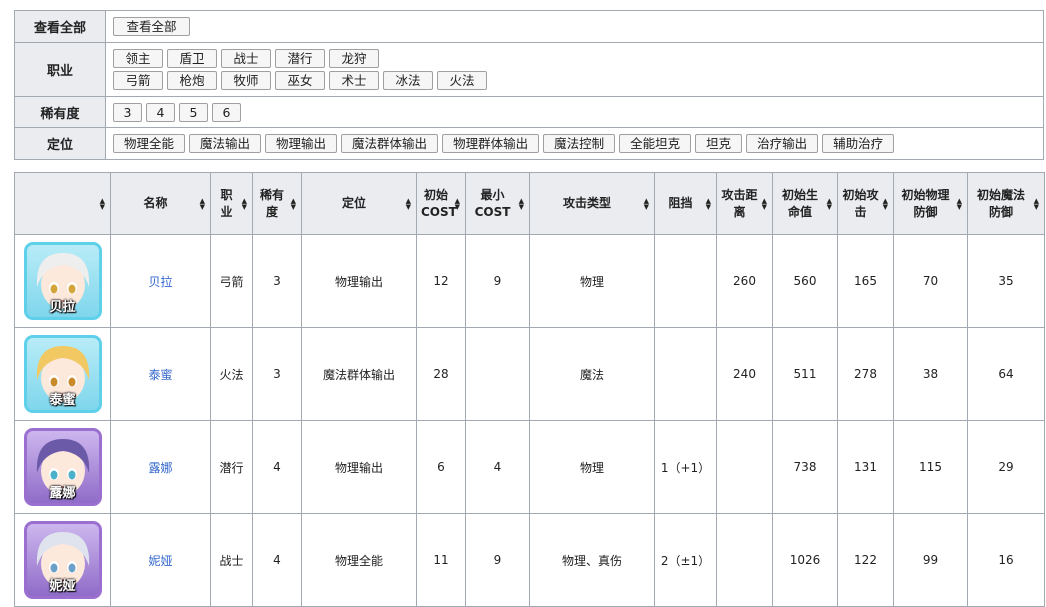 The image size is (1046, 607). What do you see at coordinates (441, 560) in the screenshot?
I see `cost-cell: 11` at bounding box center [441, 560].